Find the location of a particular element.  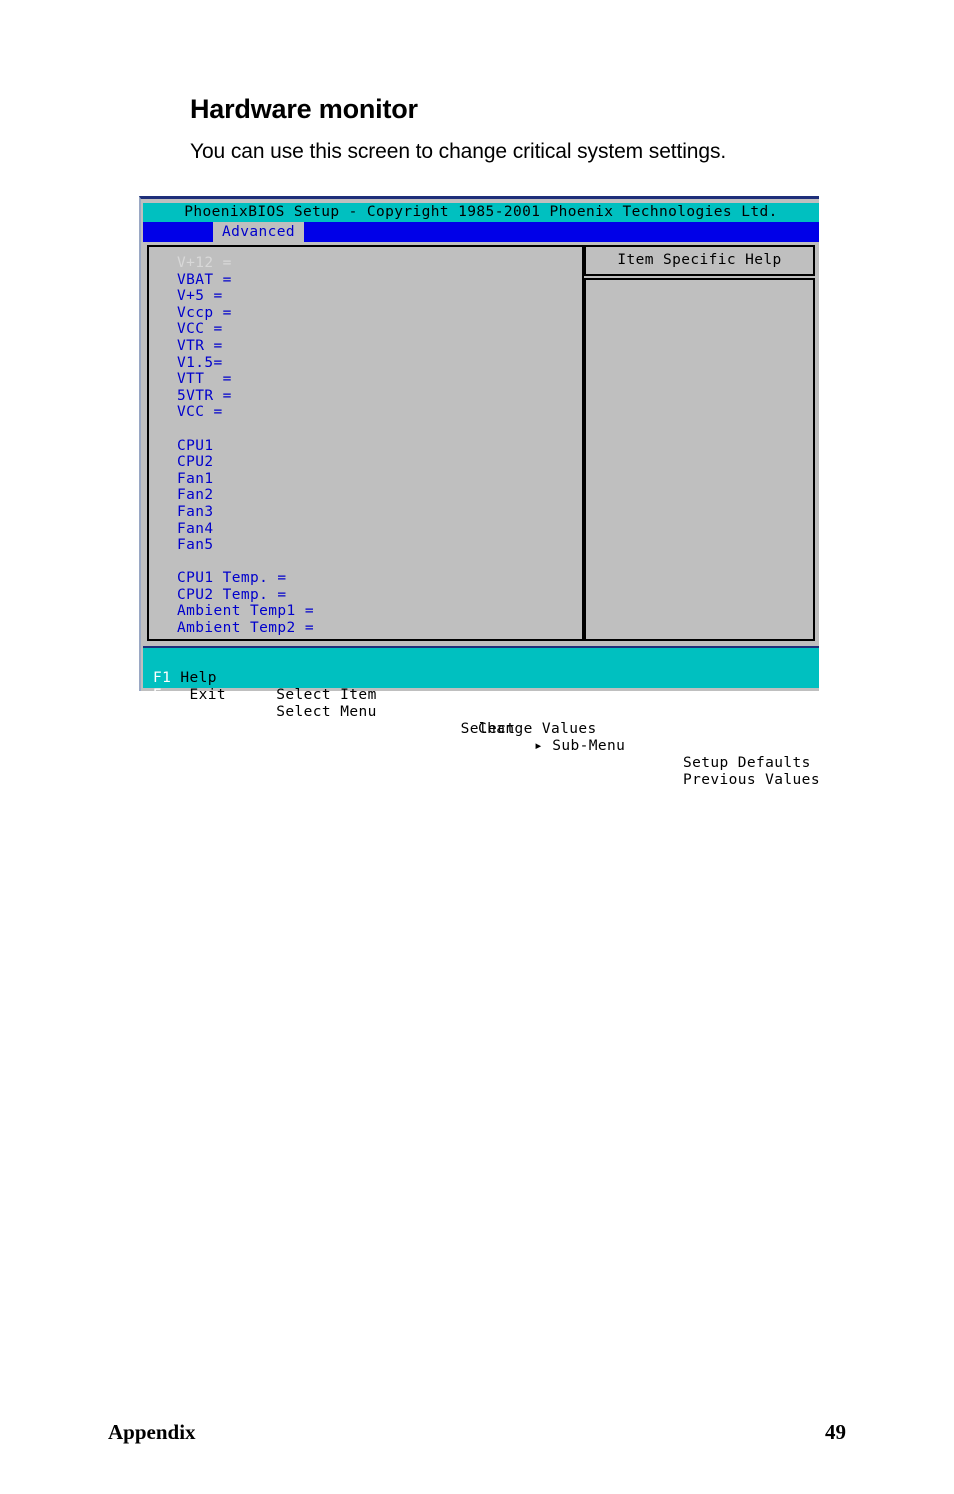

list-item: CPU2 is located at coordinates (377, 462).